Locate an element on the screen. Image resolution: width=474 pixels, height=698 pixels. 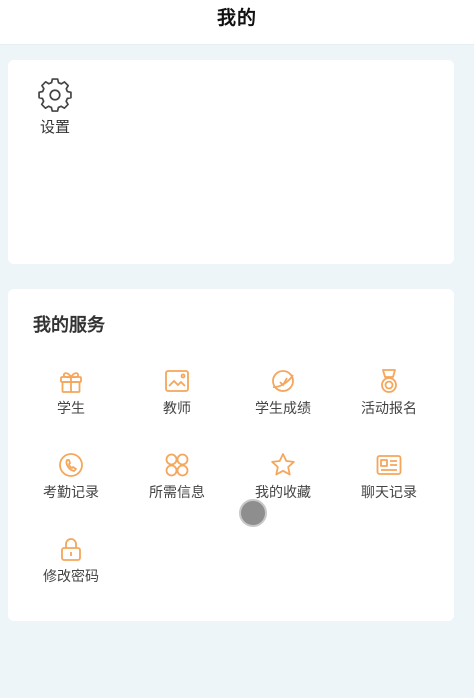
service-label: 考勤记录 is located at coordinates (71, 493).